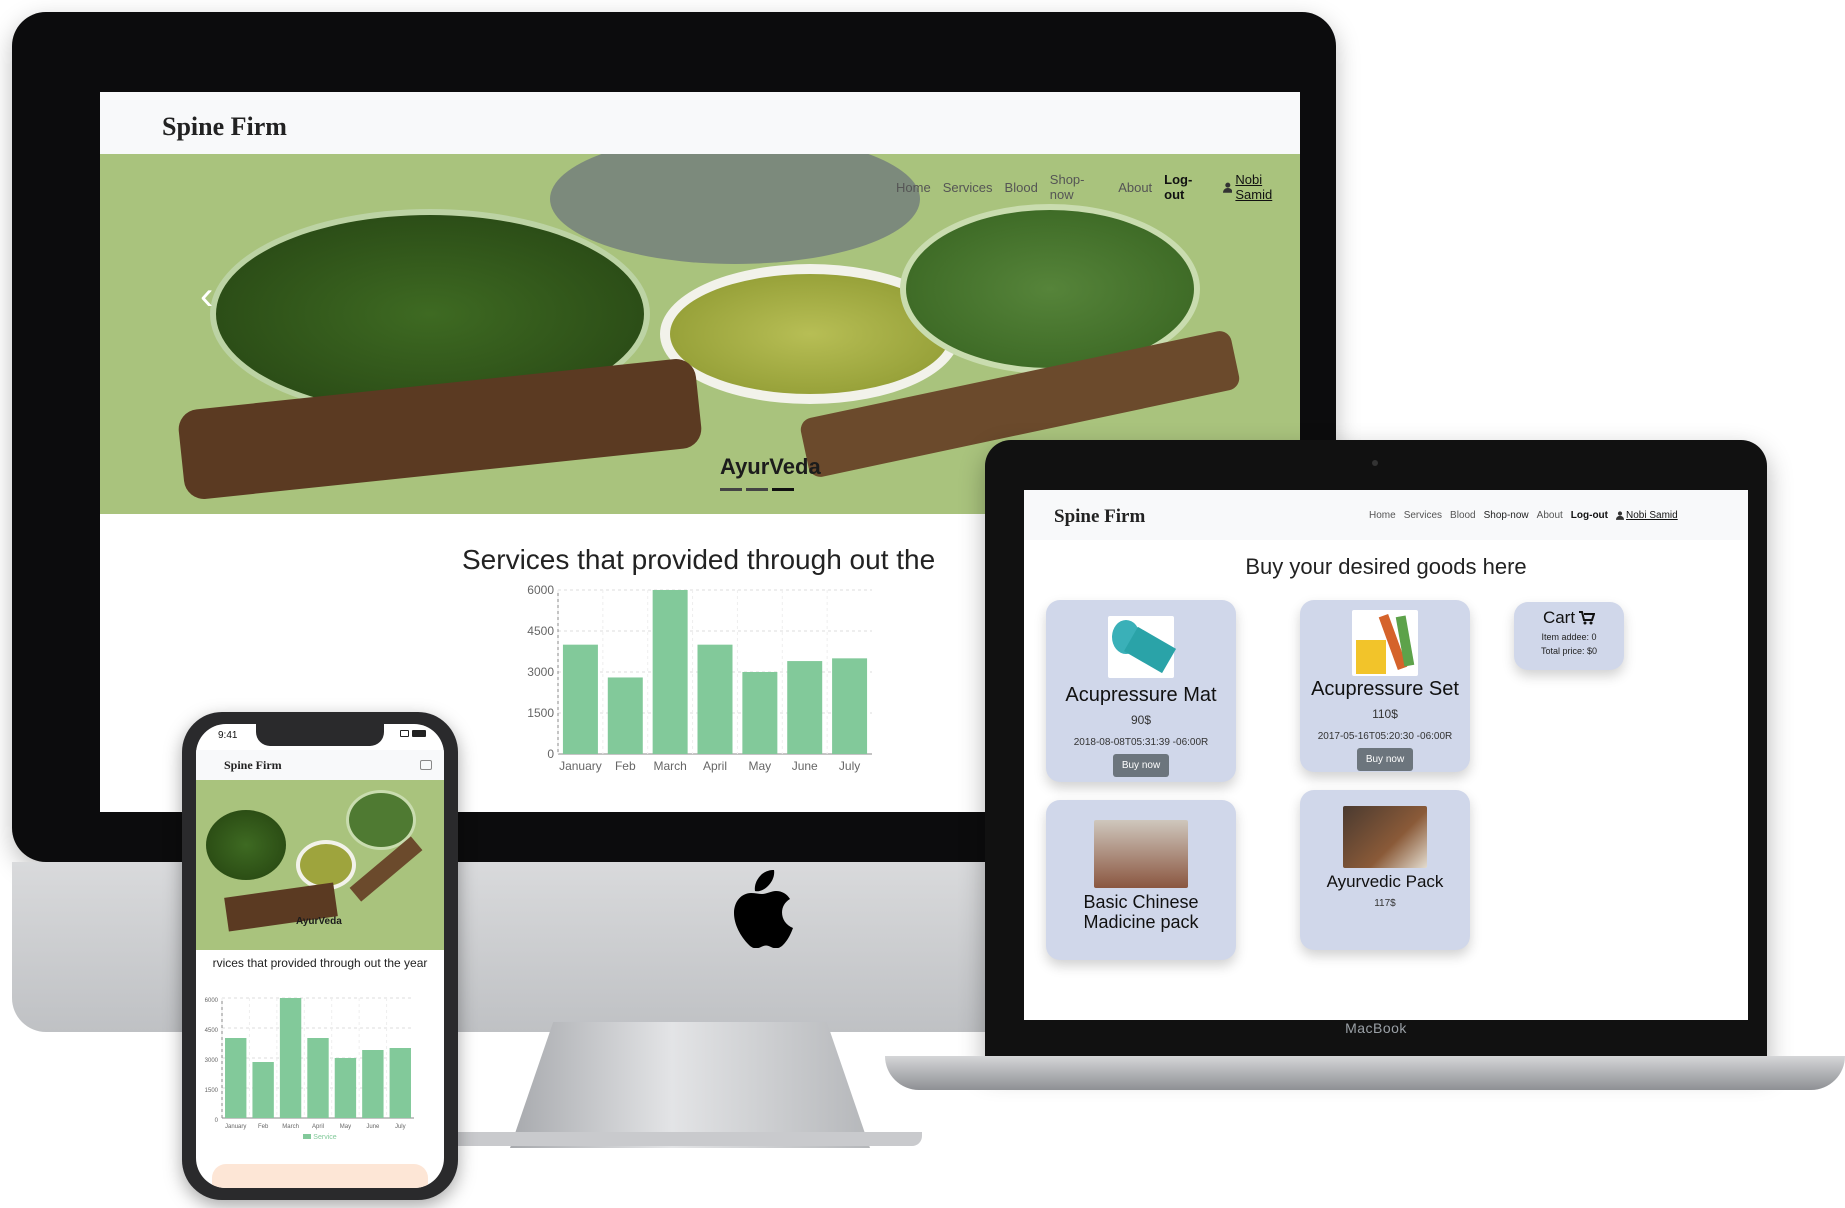 This screenshot has height=1208, width=1845. Describe the element at coordinates (1371, 657) in the screenshot. I see `set-box` at that location.